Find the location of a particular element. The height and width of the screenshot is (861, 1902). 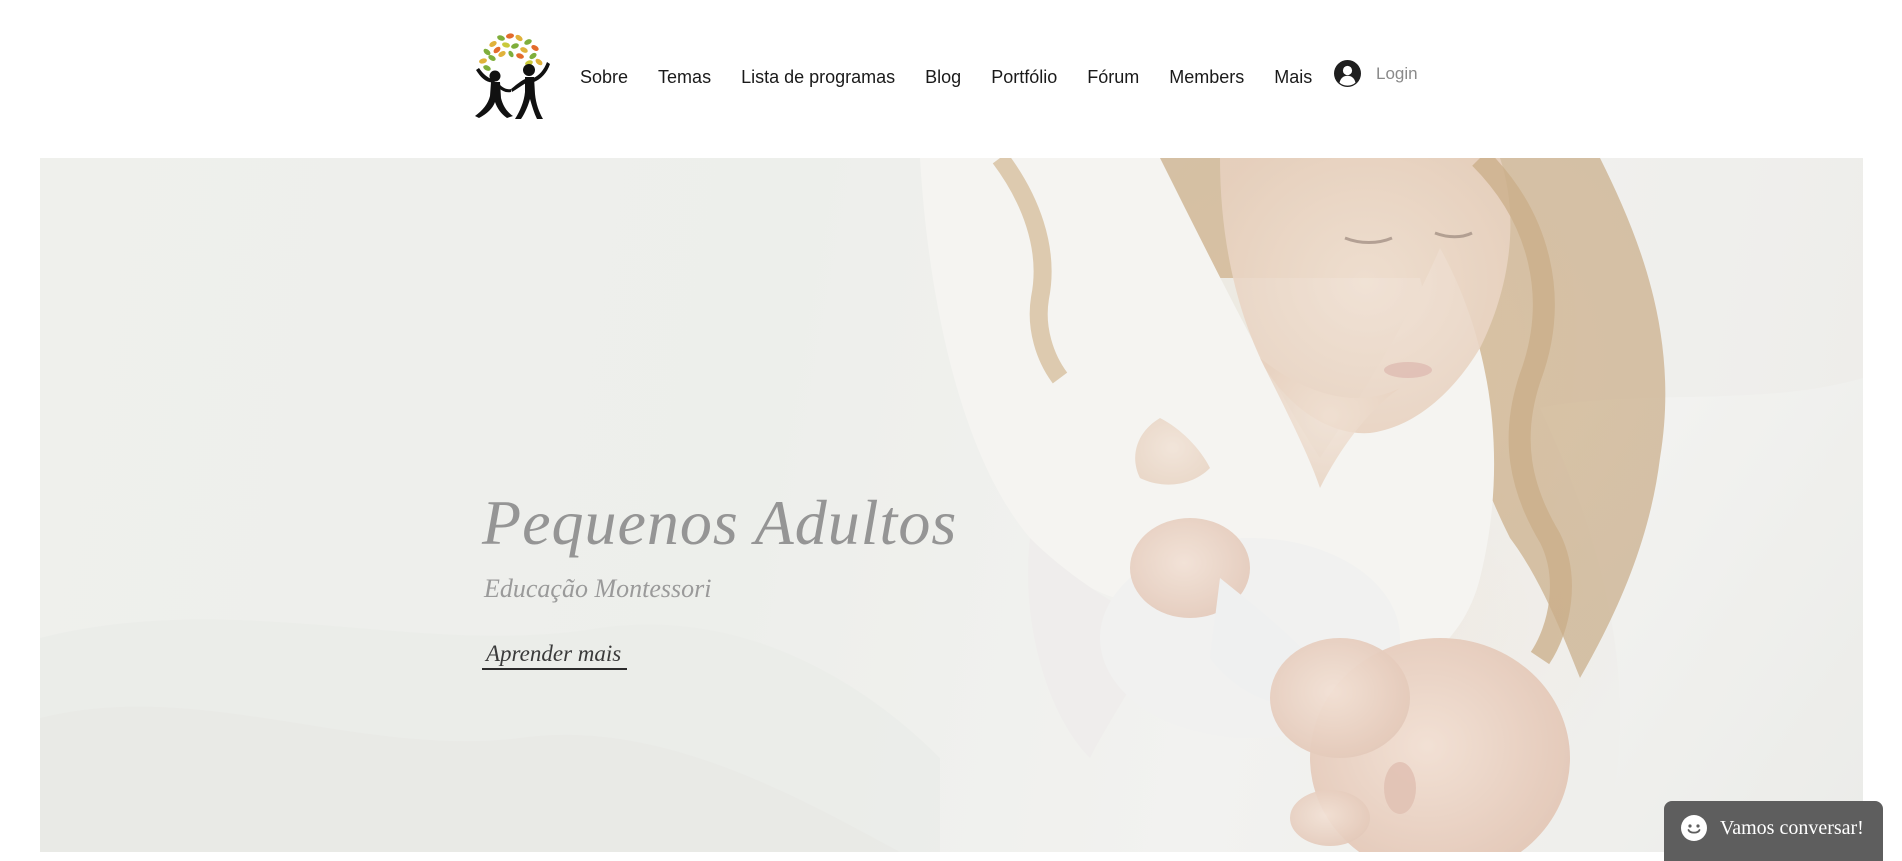

user-avatar-icon is located at coordinates (1347, 73).